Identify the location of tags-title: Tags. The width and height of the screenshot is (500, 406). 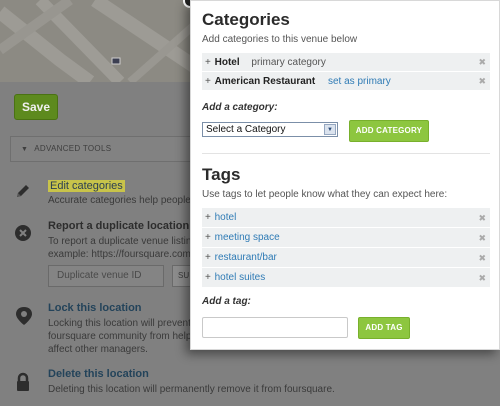
(221, 174).